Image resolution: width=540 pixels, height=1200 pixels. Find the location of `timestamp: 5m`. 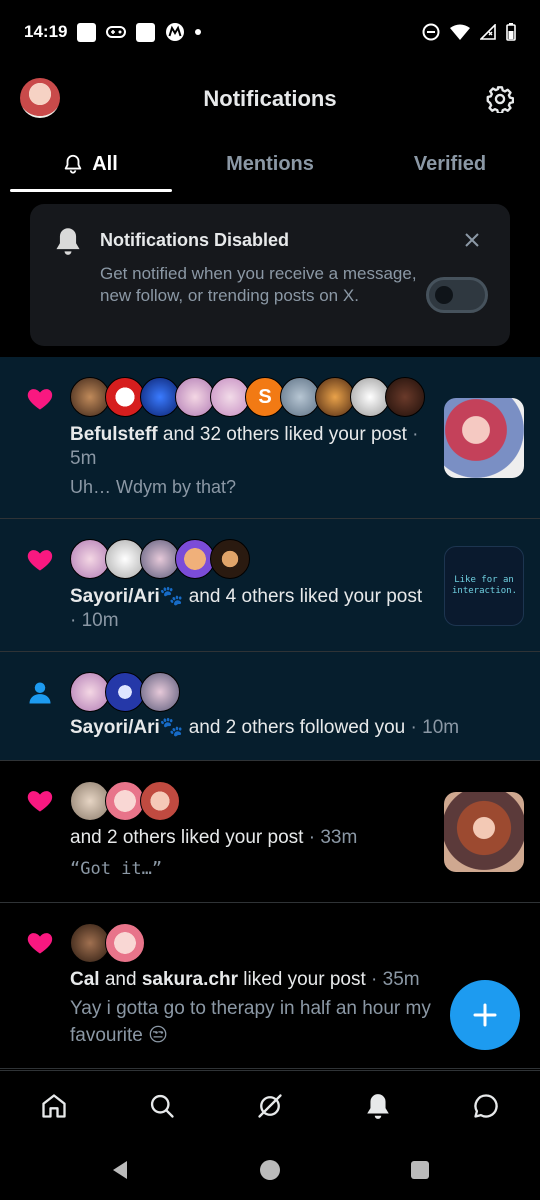

timestamp: 5m is located at coordinates (83, 458).